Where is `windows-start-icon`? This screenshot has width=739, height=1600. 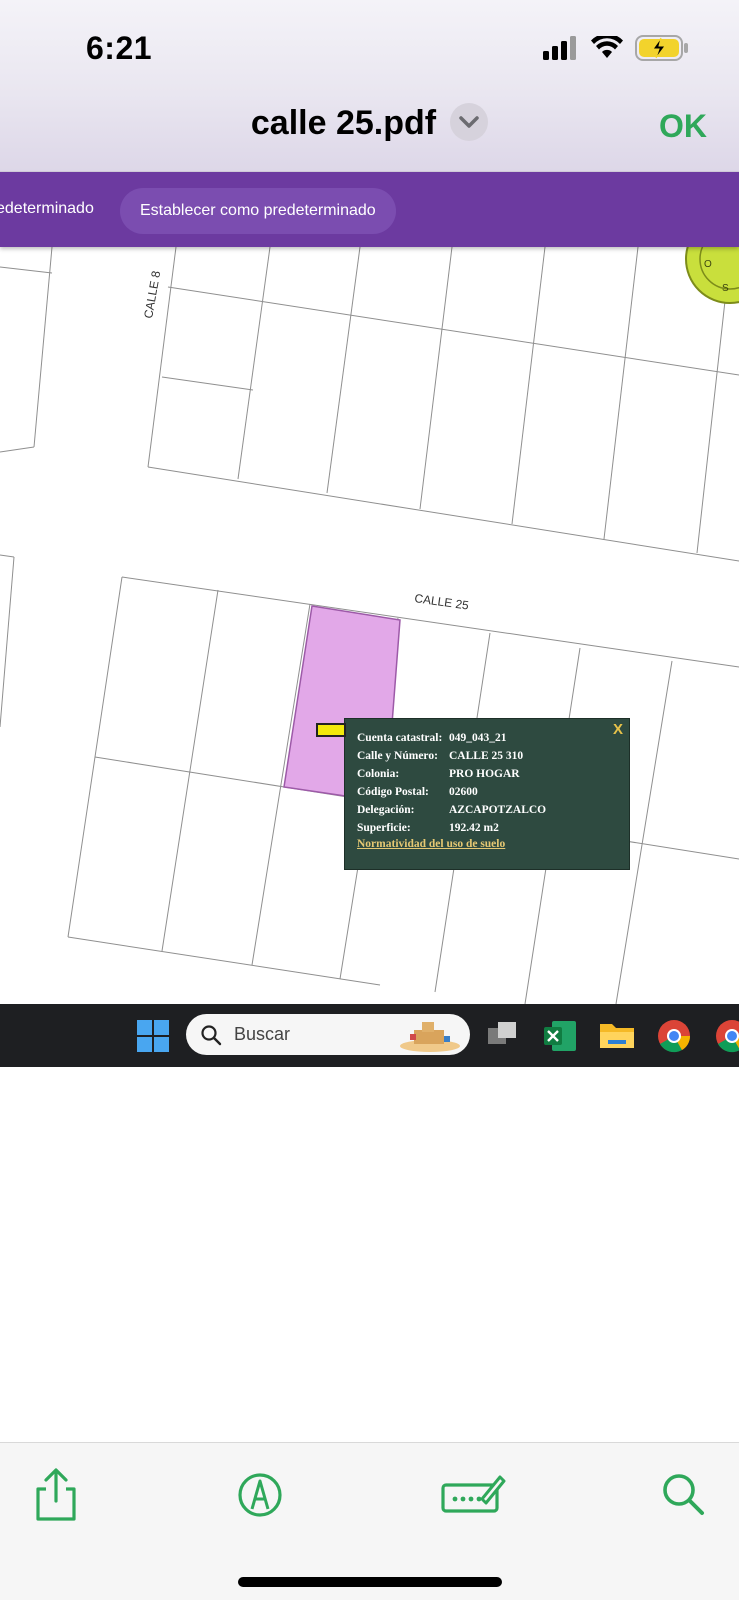 windows-start-icon is located at coordinates (153, 1036).